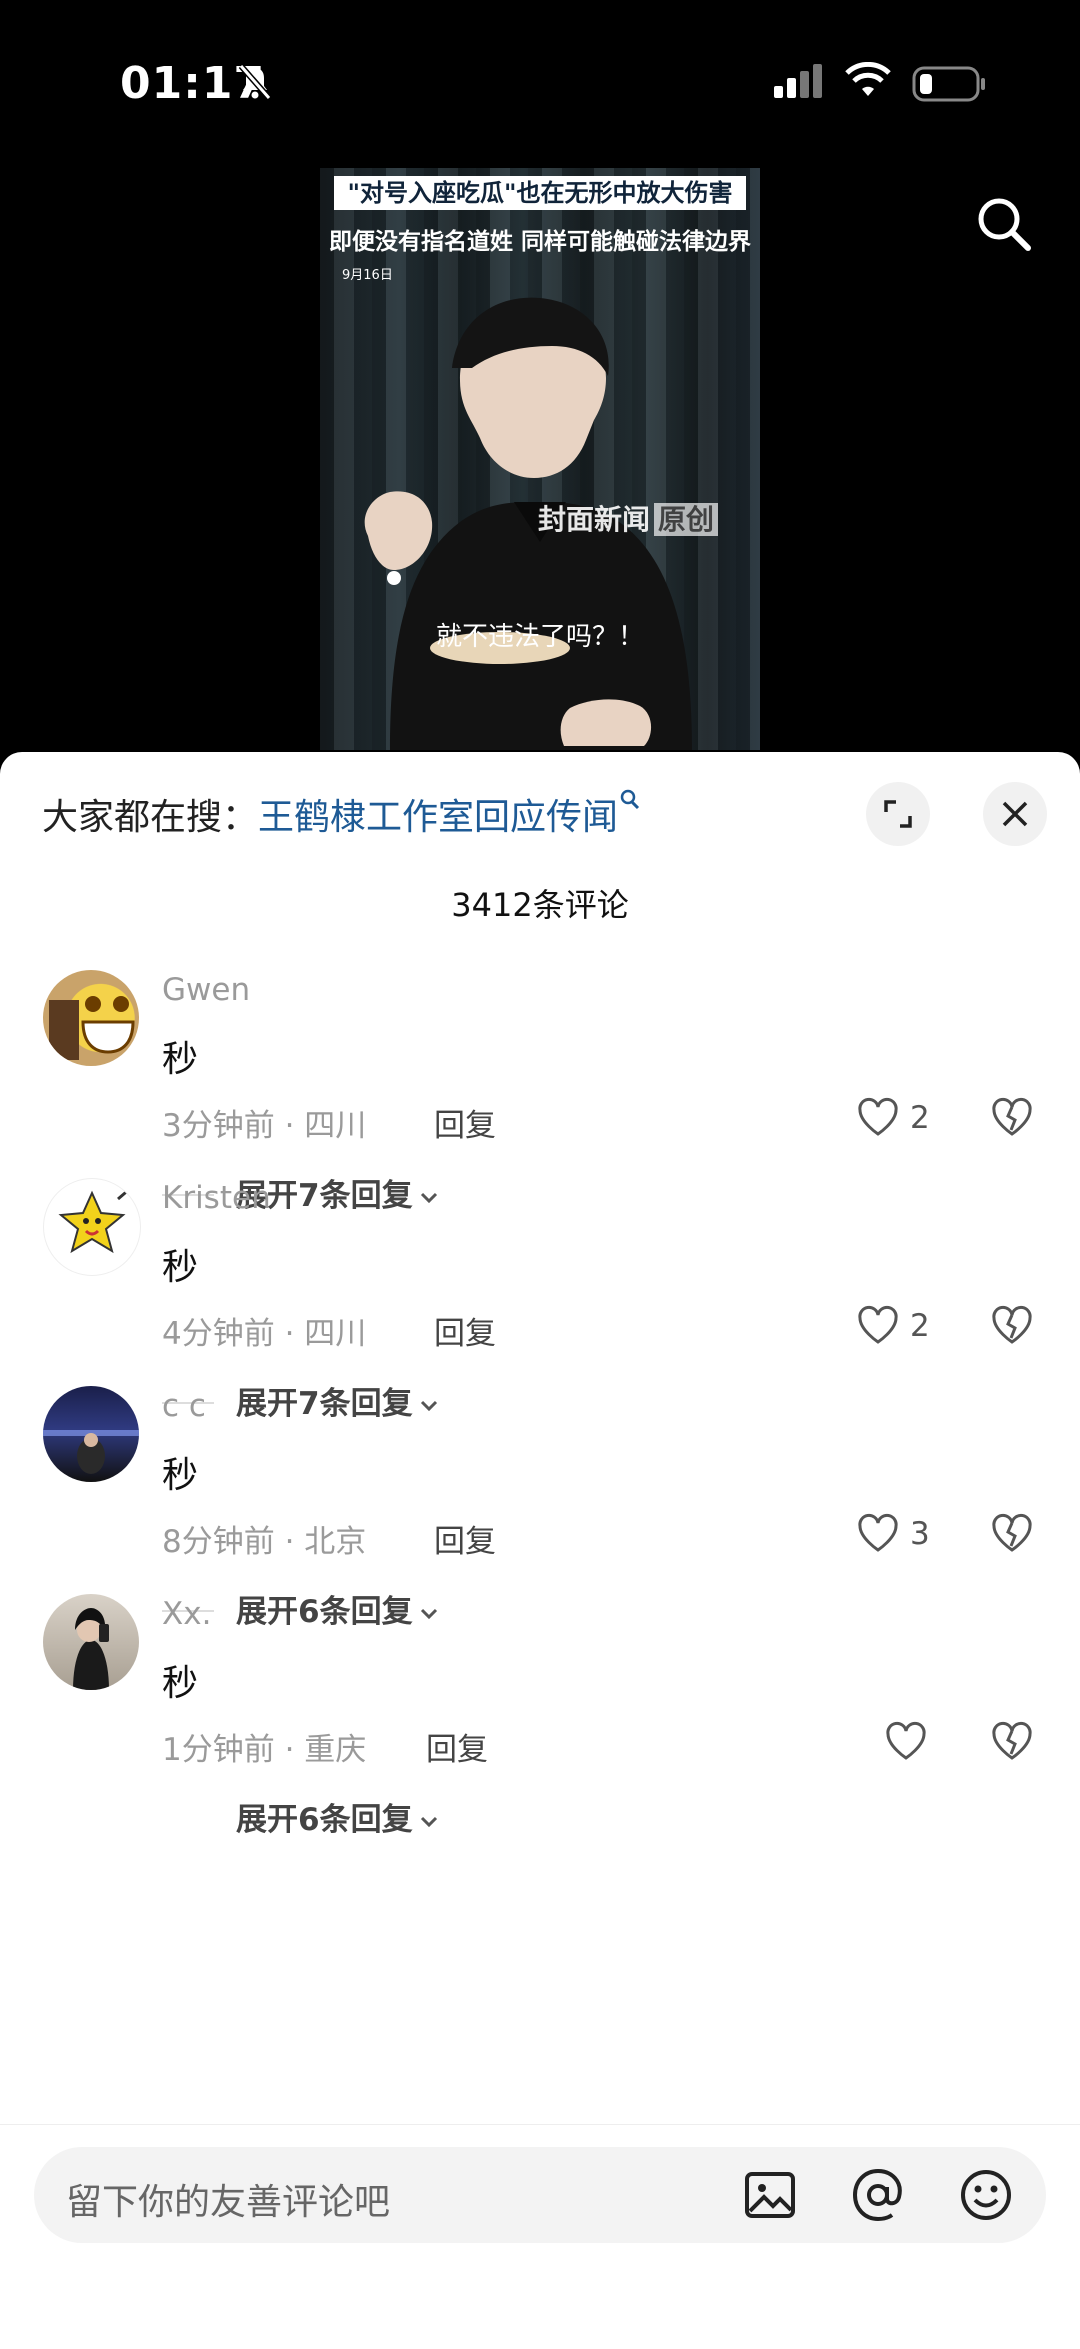 The width and height of the screenshot is (1080, 2349). Describe the element at coordinates (428, 1821) in the screenshot. I see `chevron-down-icon` at that location.